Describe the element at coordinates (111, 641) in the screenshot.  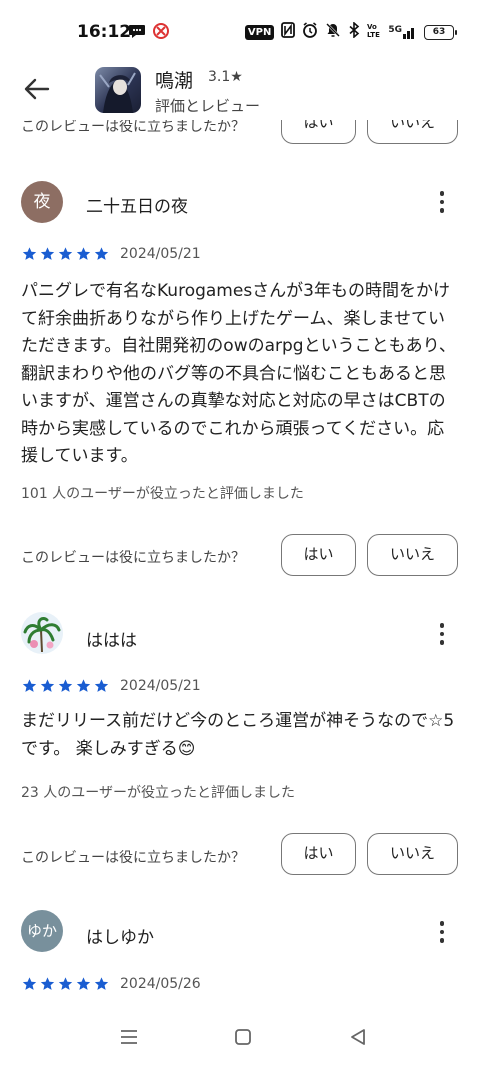
I see `reviewer-name: ははは` at that location.